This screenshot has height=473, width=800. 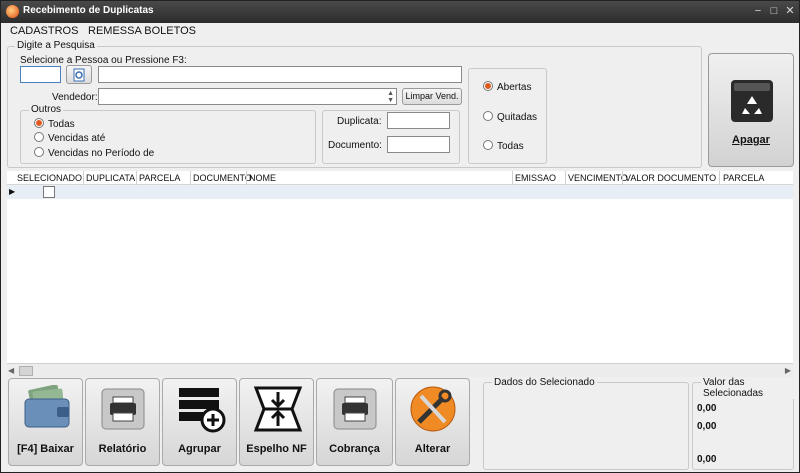 What do you see at coordinates (12, 11) in the screenshot?
I see `app-flame-icon` at bounding box center [12, 11].